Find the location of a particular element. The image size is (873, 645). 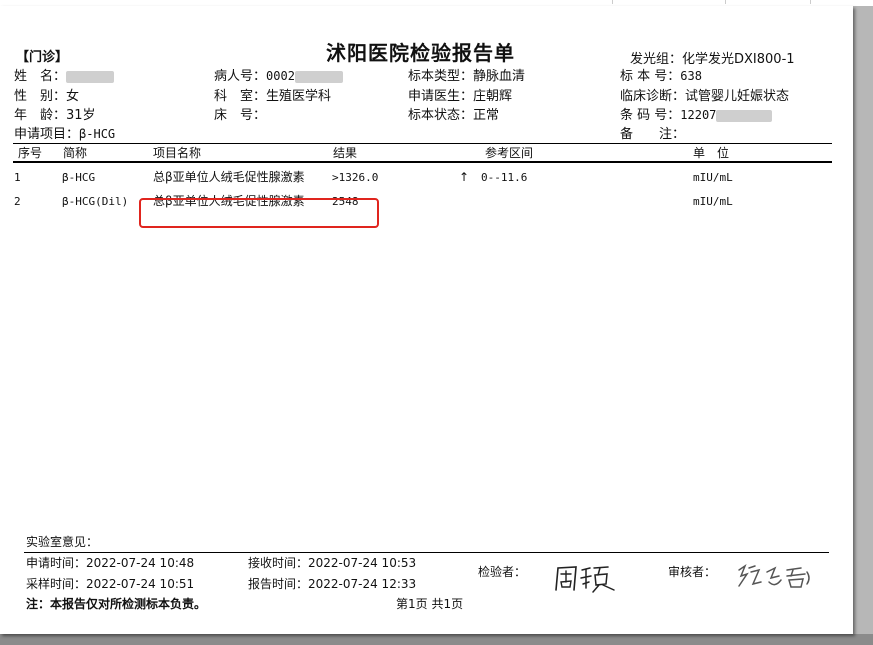

col-header-abbr: 简称 is located at coordinates (75, 153).